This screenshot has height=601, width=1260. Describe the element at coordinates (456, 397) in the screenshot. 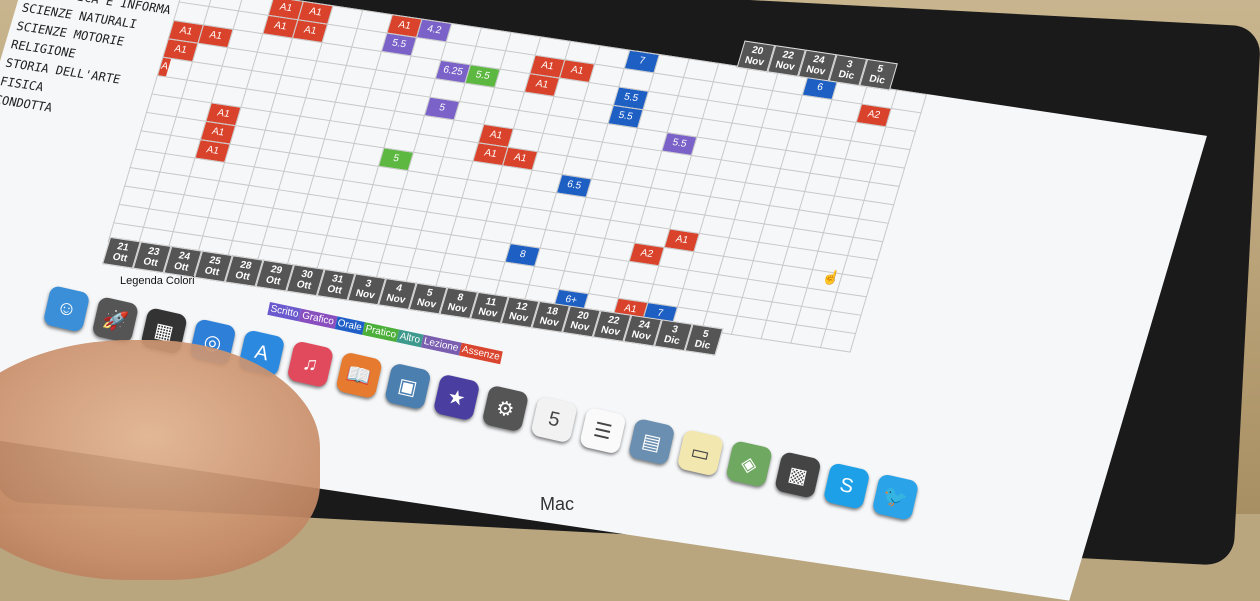

I see `imovie-icon: ★` at that location.